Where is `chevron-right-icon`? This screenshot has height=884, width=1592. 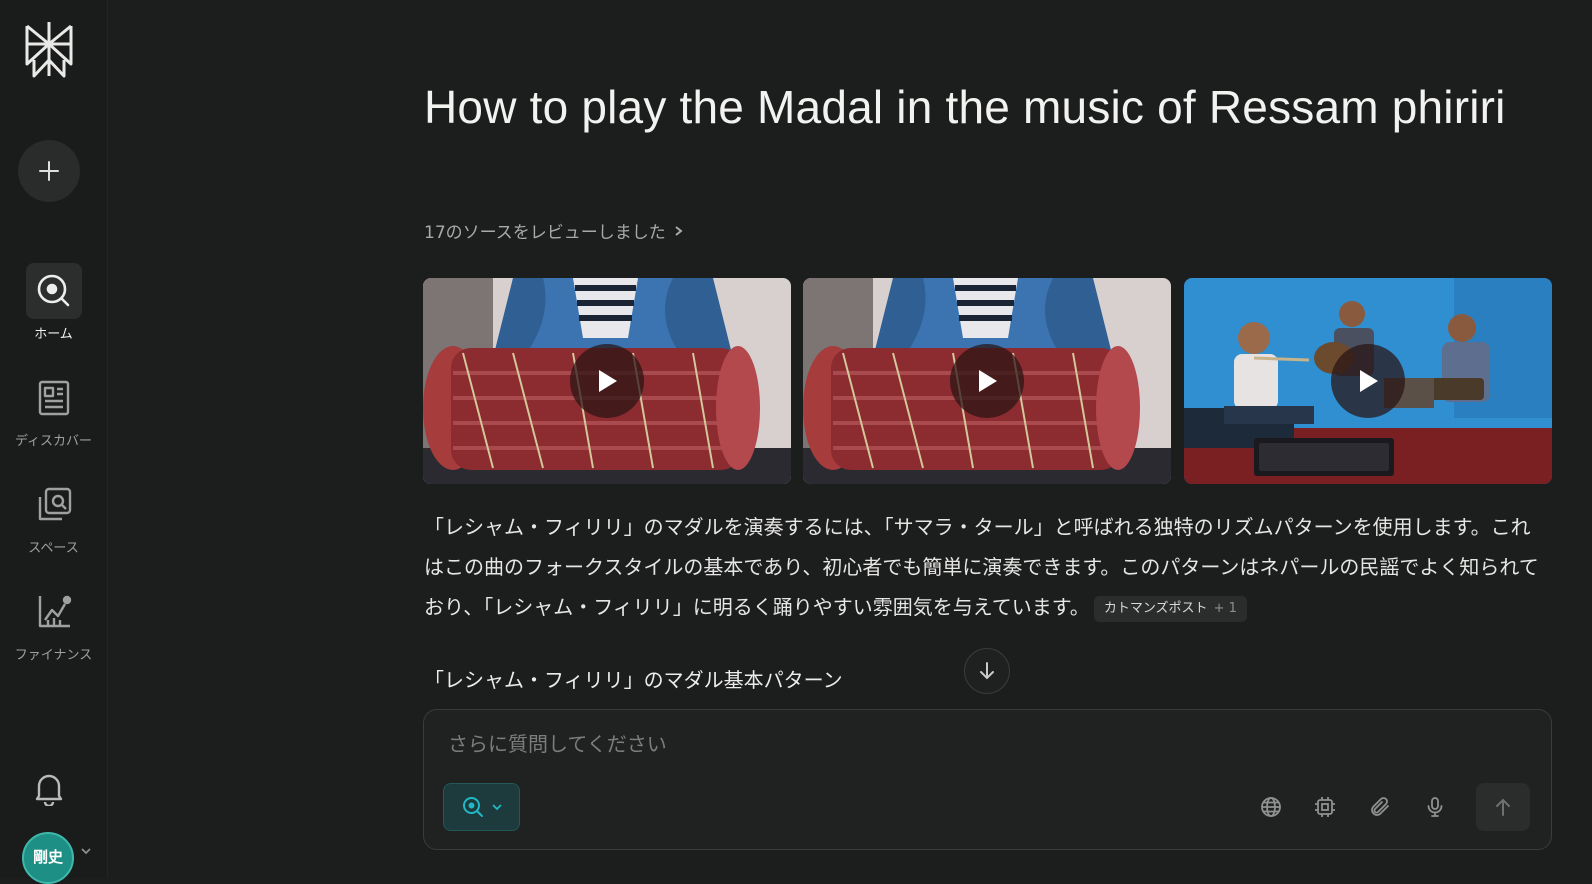 chevron-right-icon is located at coordinates (679, 230).